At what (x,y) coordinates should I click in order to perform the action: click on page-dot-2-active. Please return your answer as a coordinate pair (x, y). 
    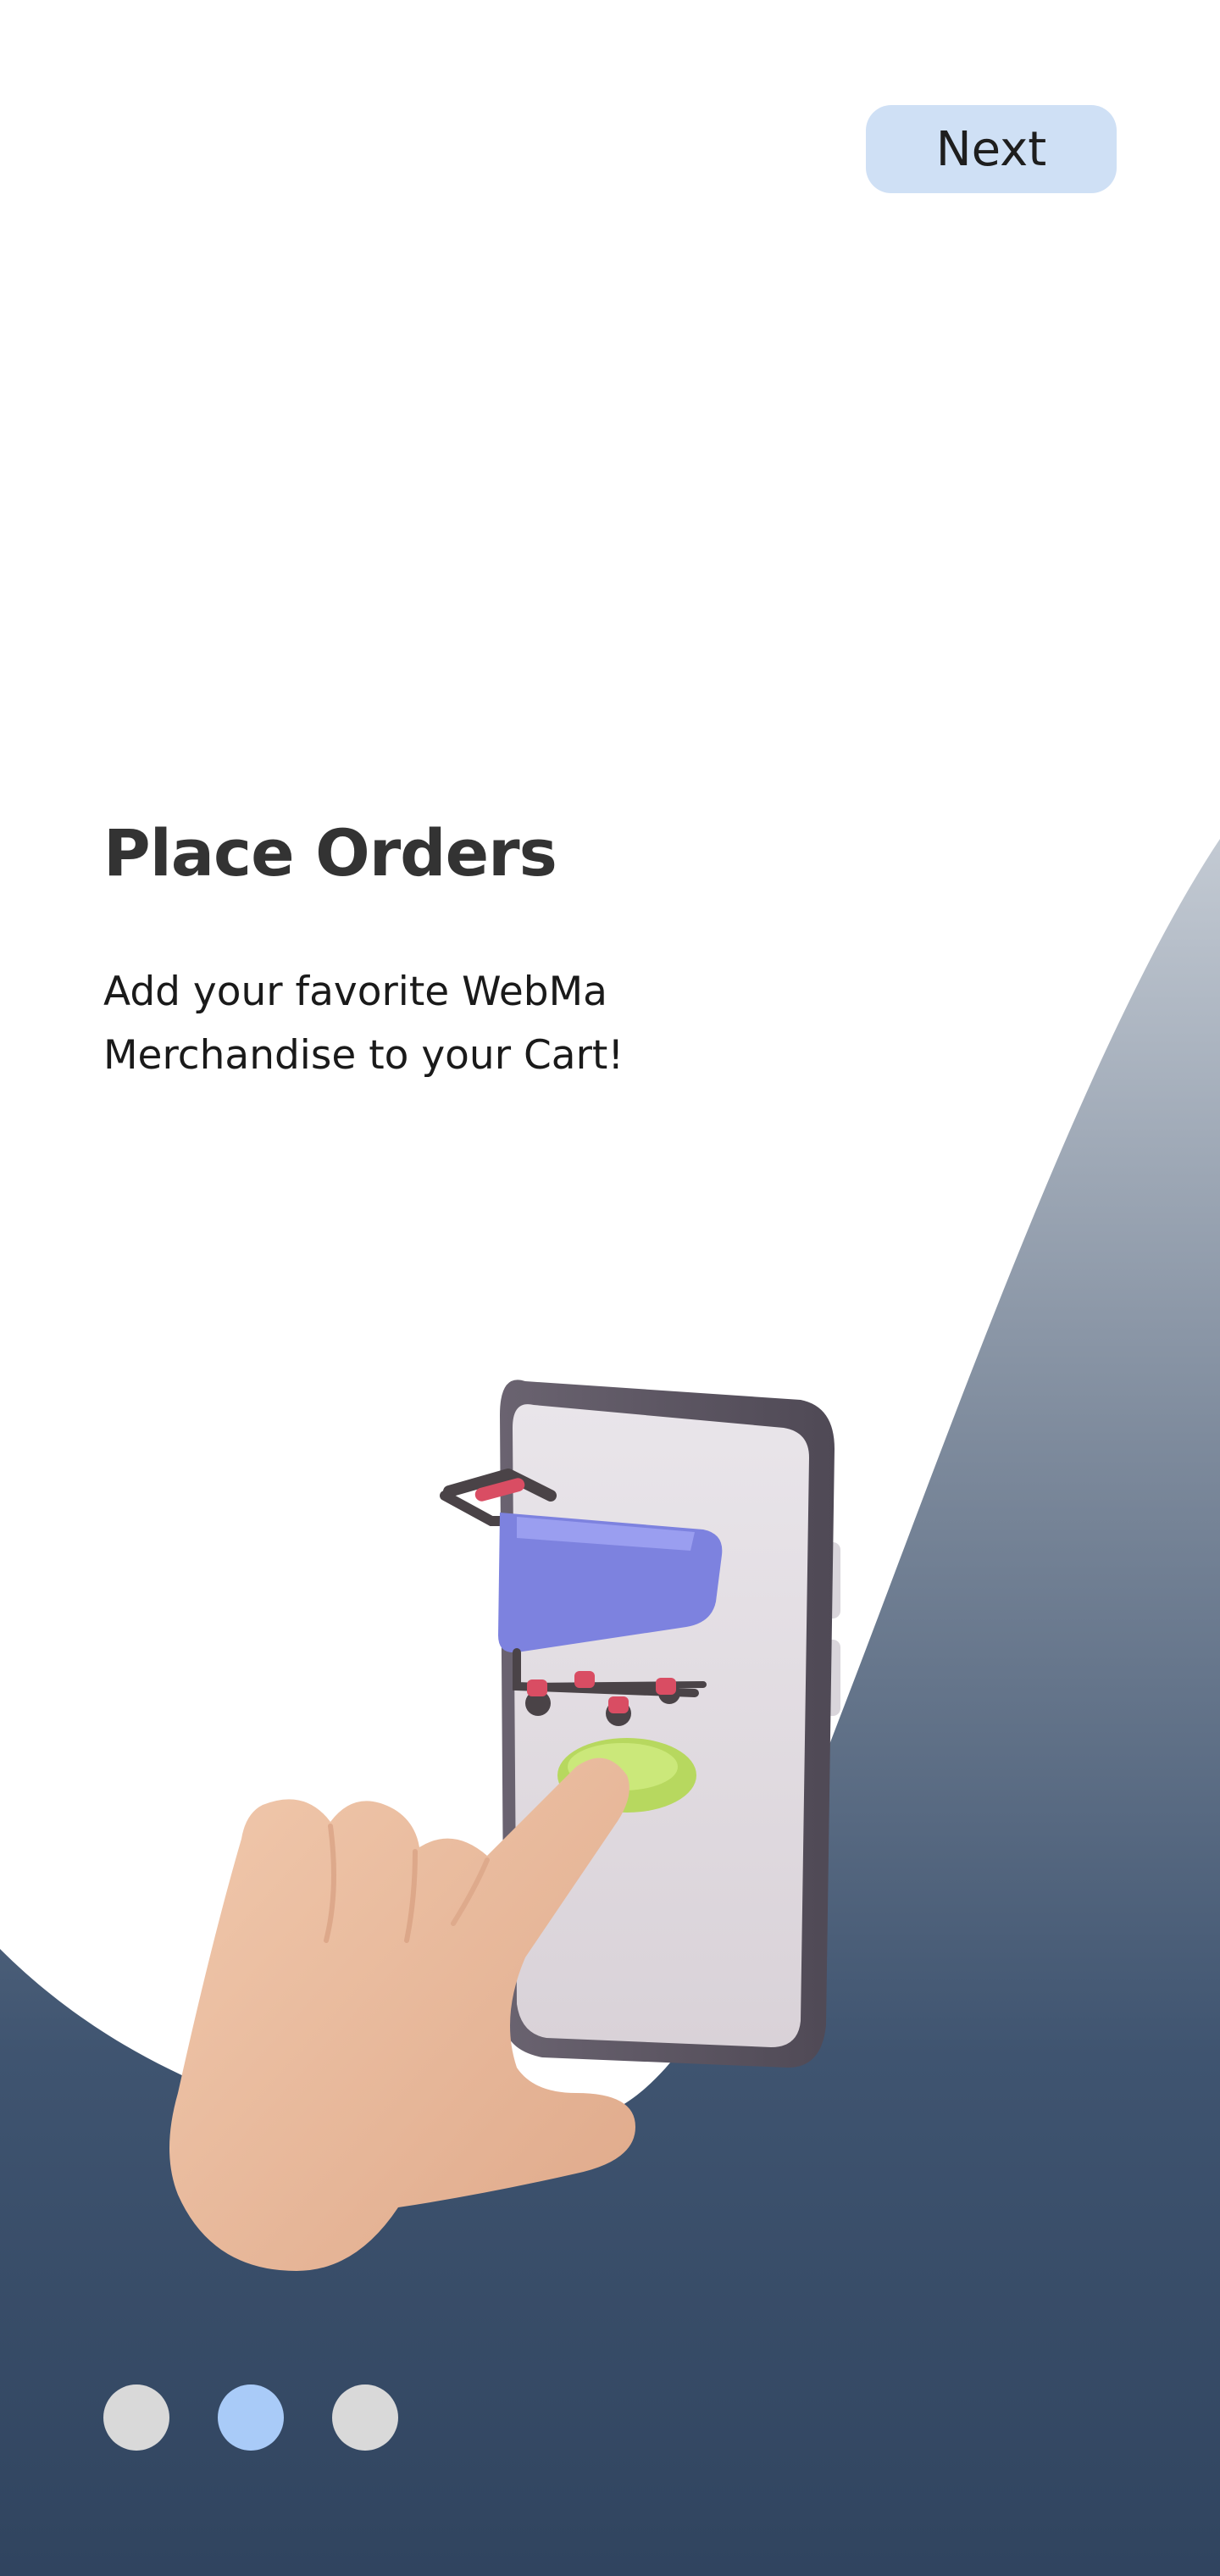
    Looking at the image, I should click on (251, 2417).